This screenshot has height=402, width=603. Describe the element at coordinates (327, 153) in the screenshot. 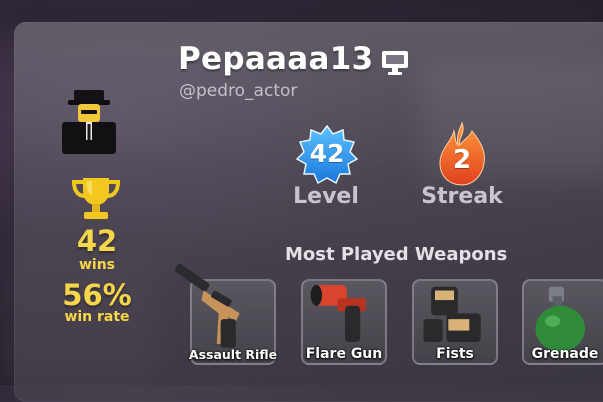

I see `level-value: 42` at that location.